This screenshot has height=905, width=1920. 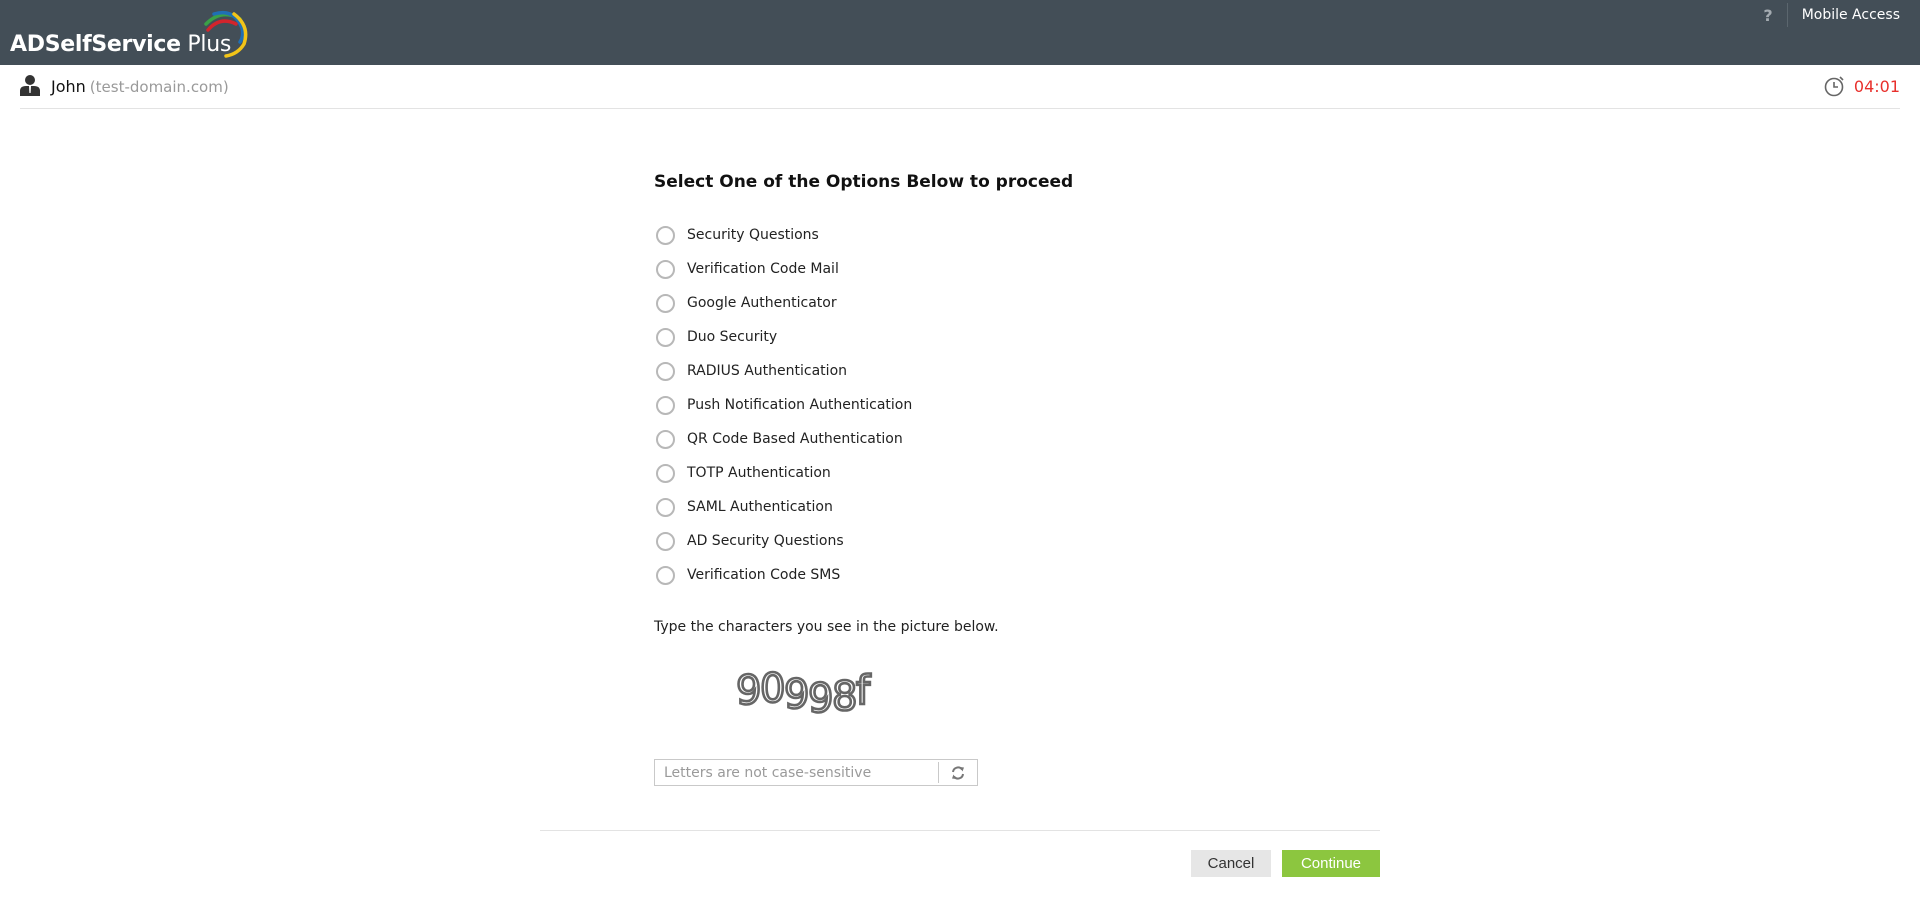 What do you see at coordinates (159, 87) in the screenshot?
I see `user-domain: (test-domain.com)` at bounding box center [159, 87].